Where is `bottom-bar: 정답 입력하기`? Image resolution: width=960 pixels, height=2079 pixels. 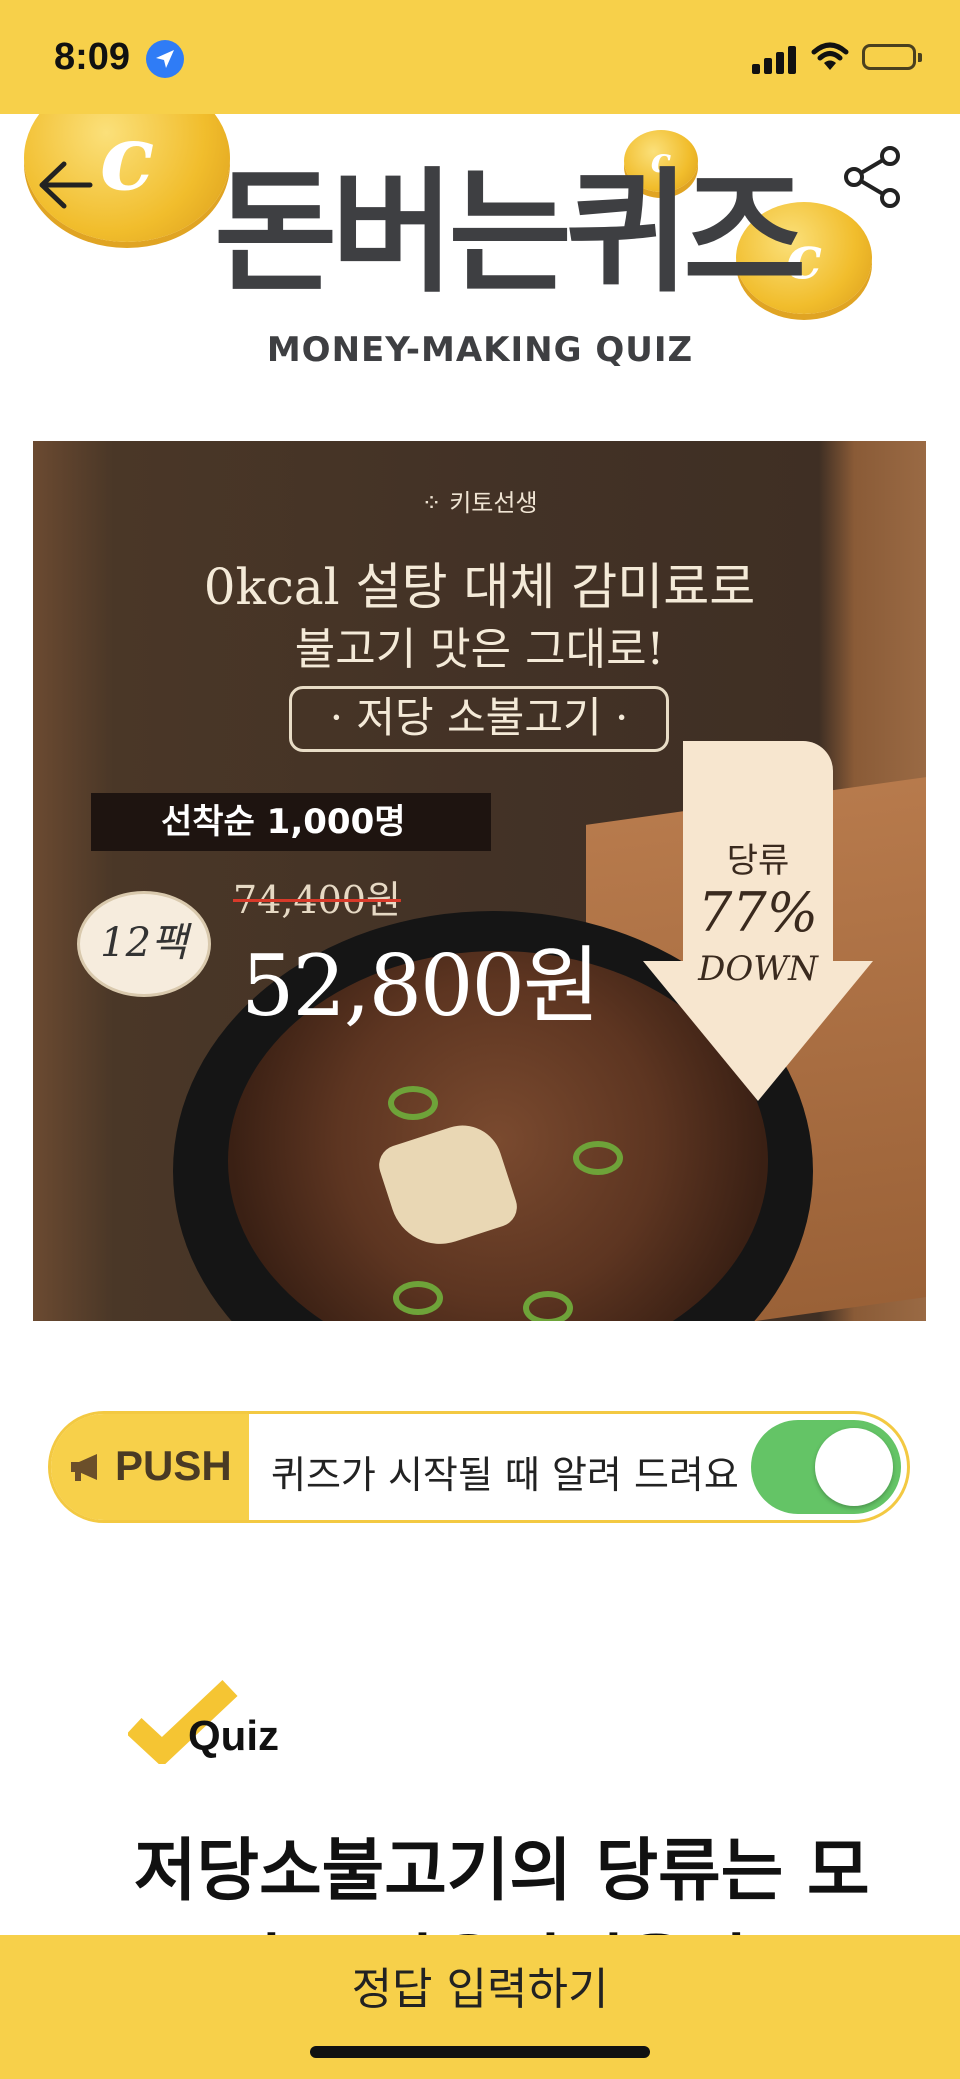
bottom-bar: 정답 입력하기 is located at coordinates (480, 2007).